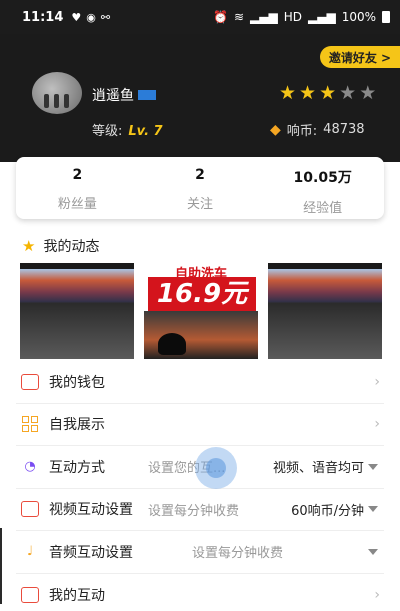 This screenshot has height=611, width=400. Describe the element at coordinates (1, 566) in the screenshot. I see `edge-indicator` at that location.